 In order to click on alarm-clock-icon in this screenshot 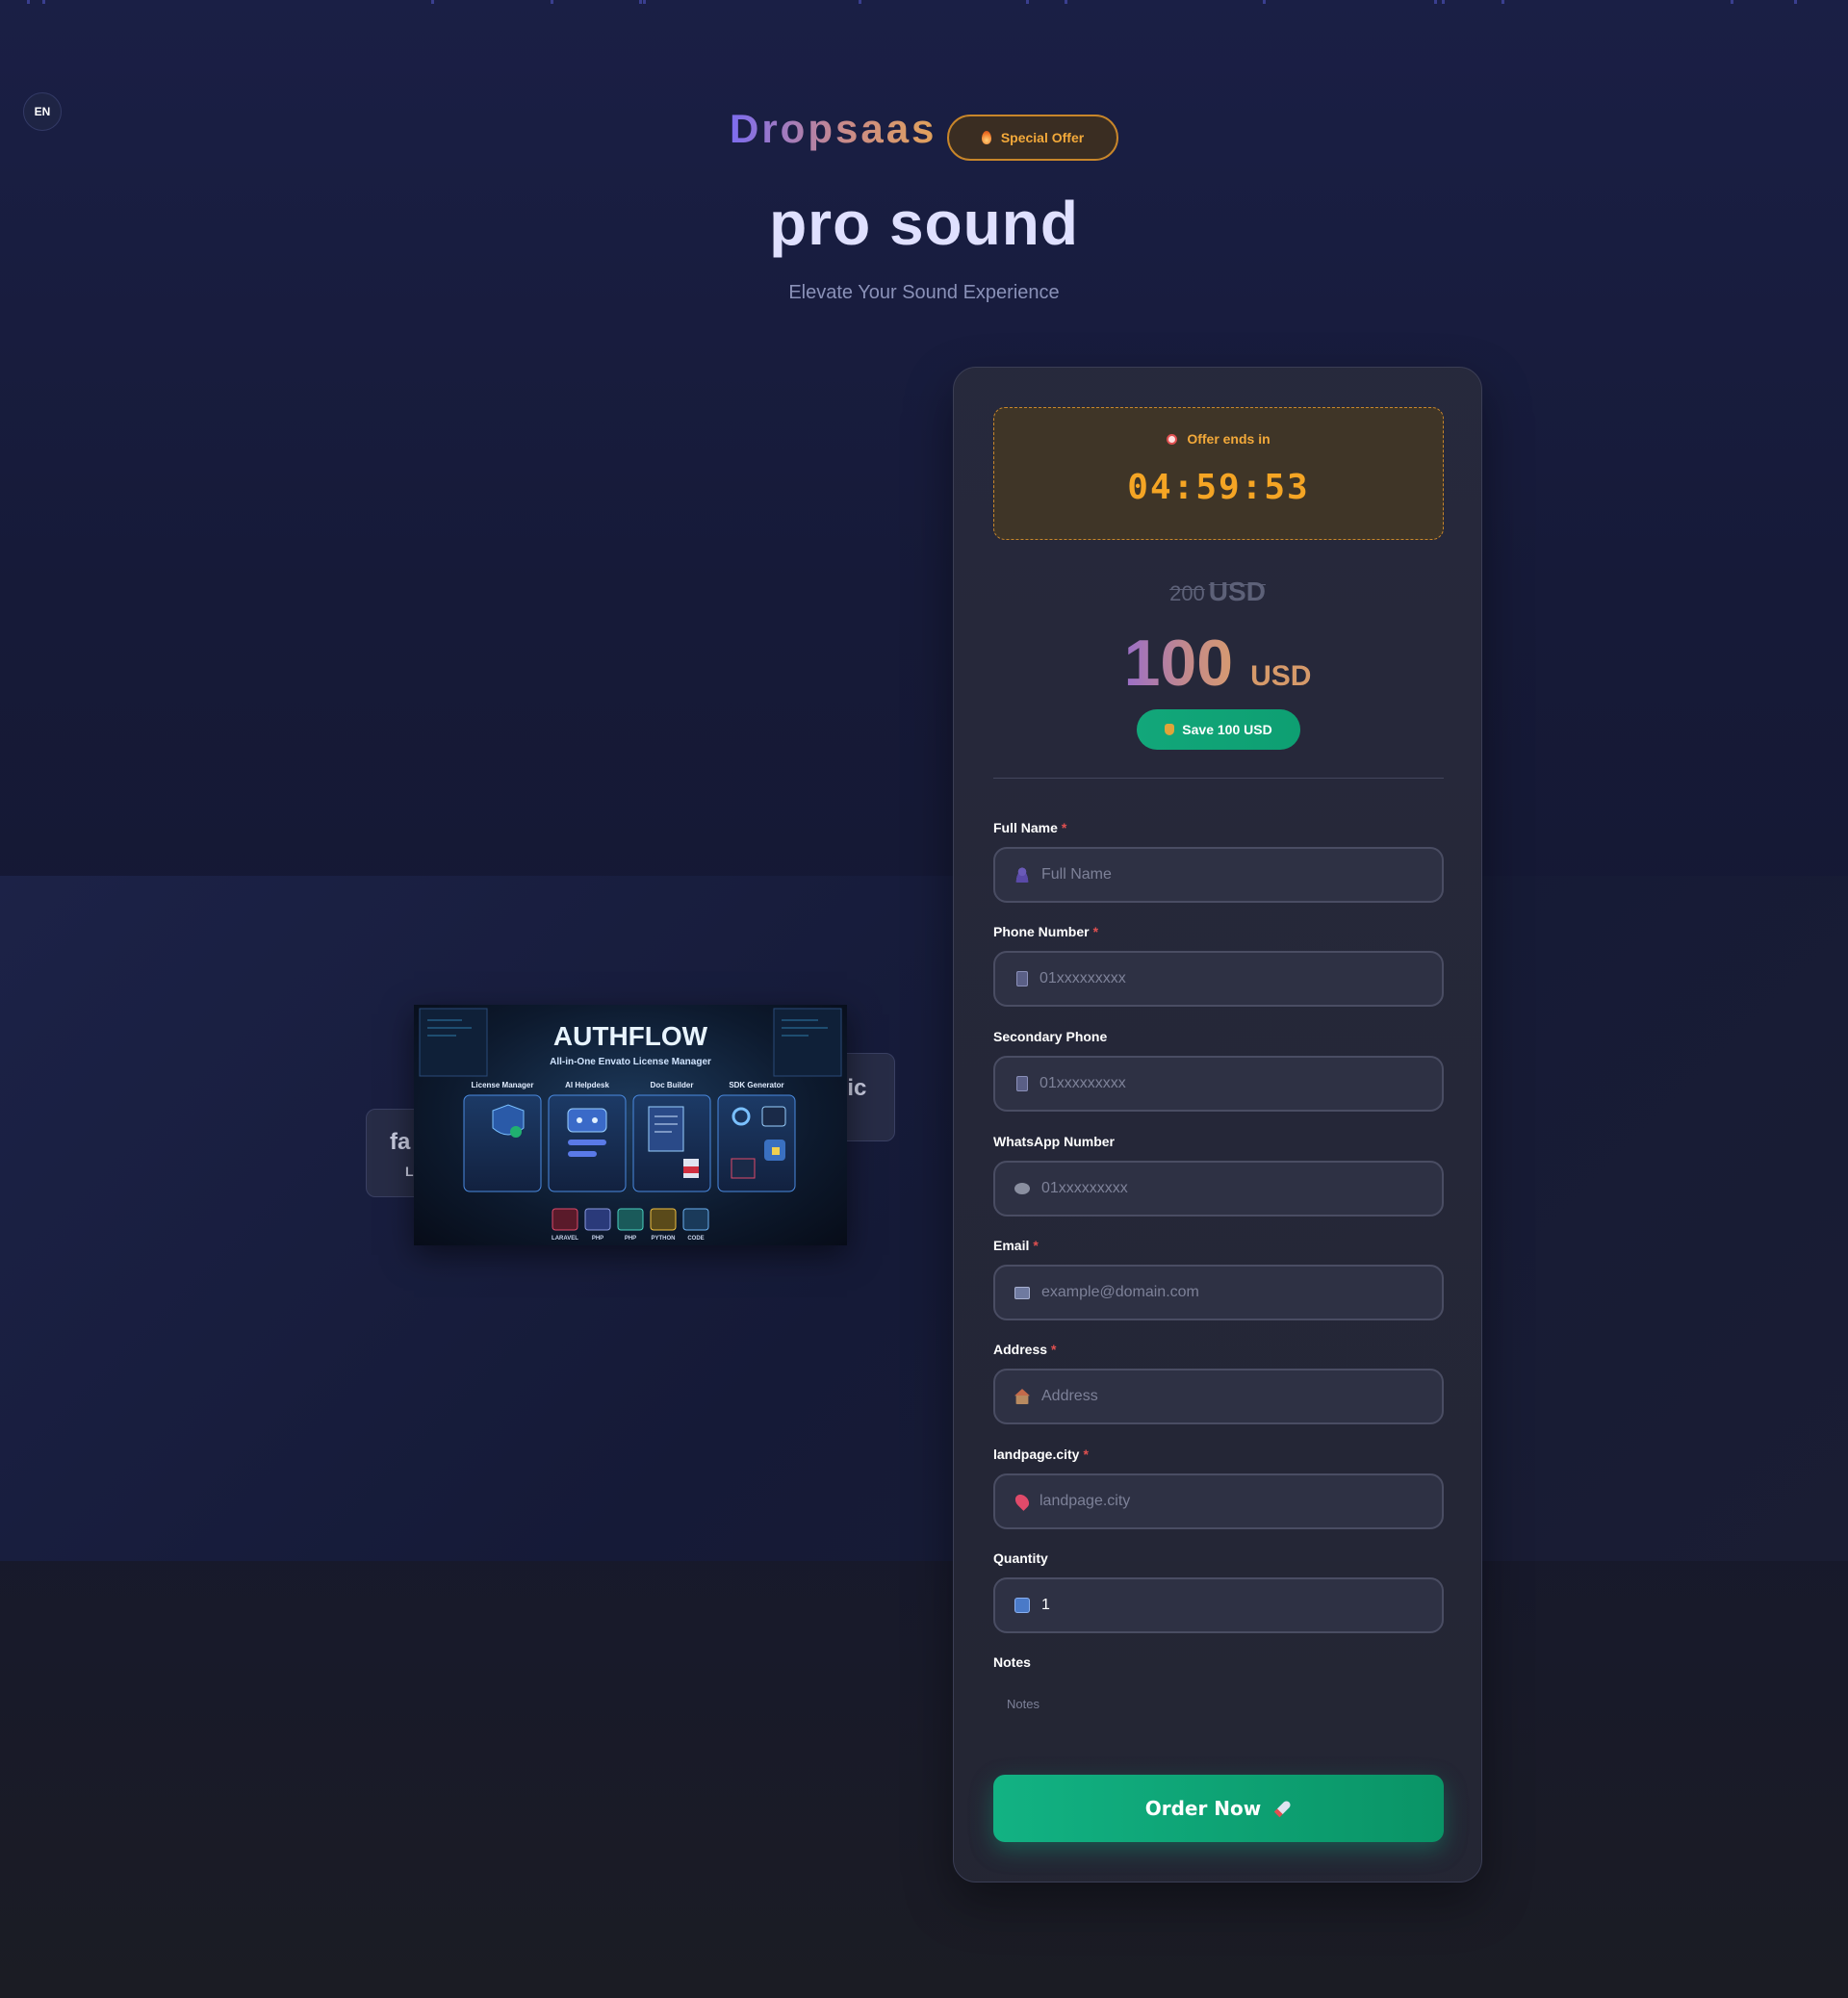, I will do `click(1172, 439)`.